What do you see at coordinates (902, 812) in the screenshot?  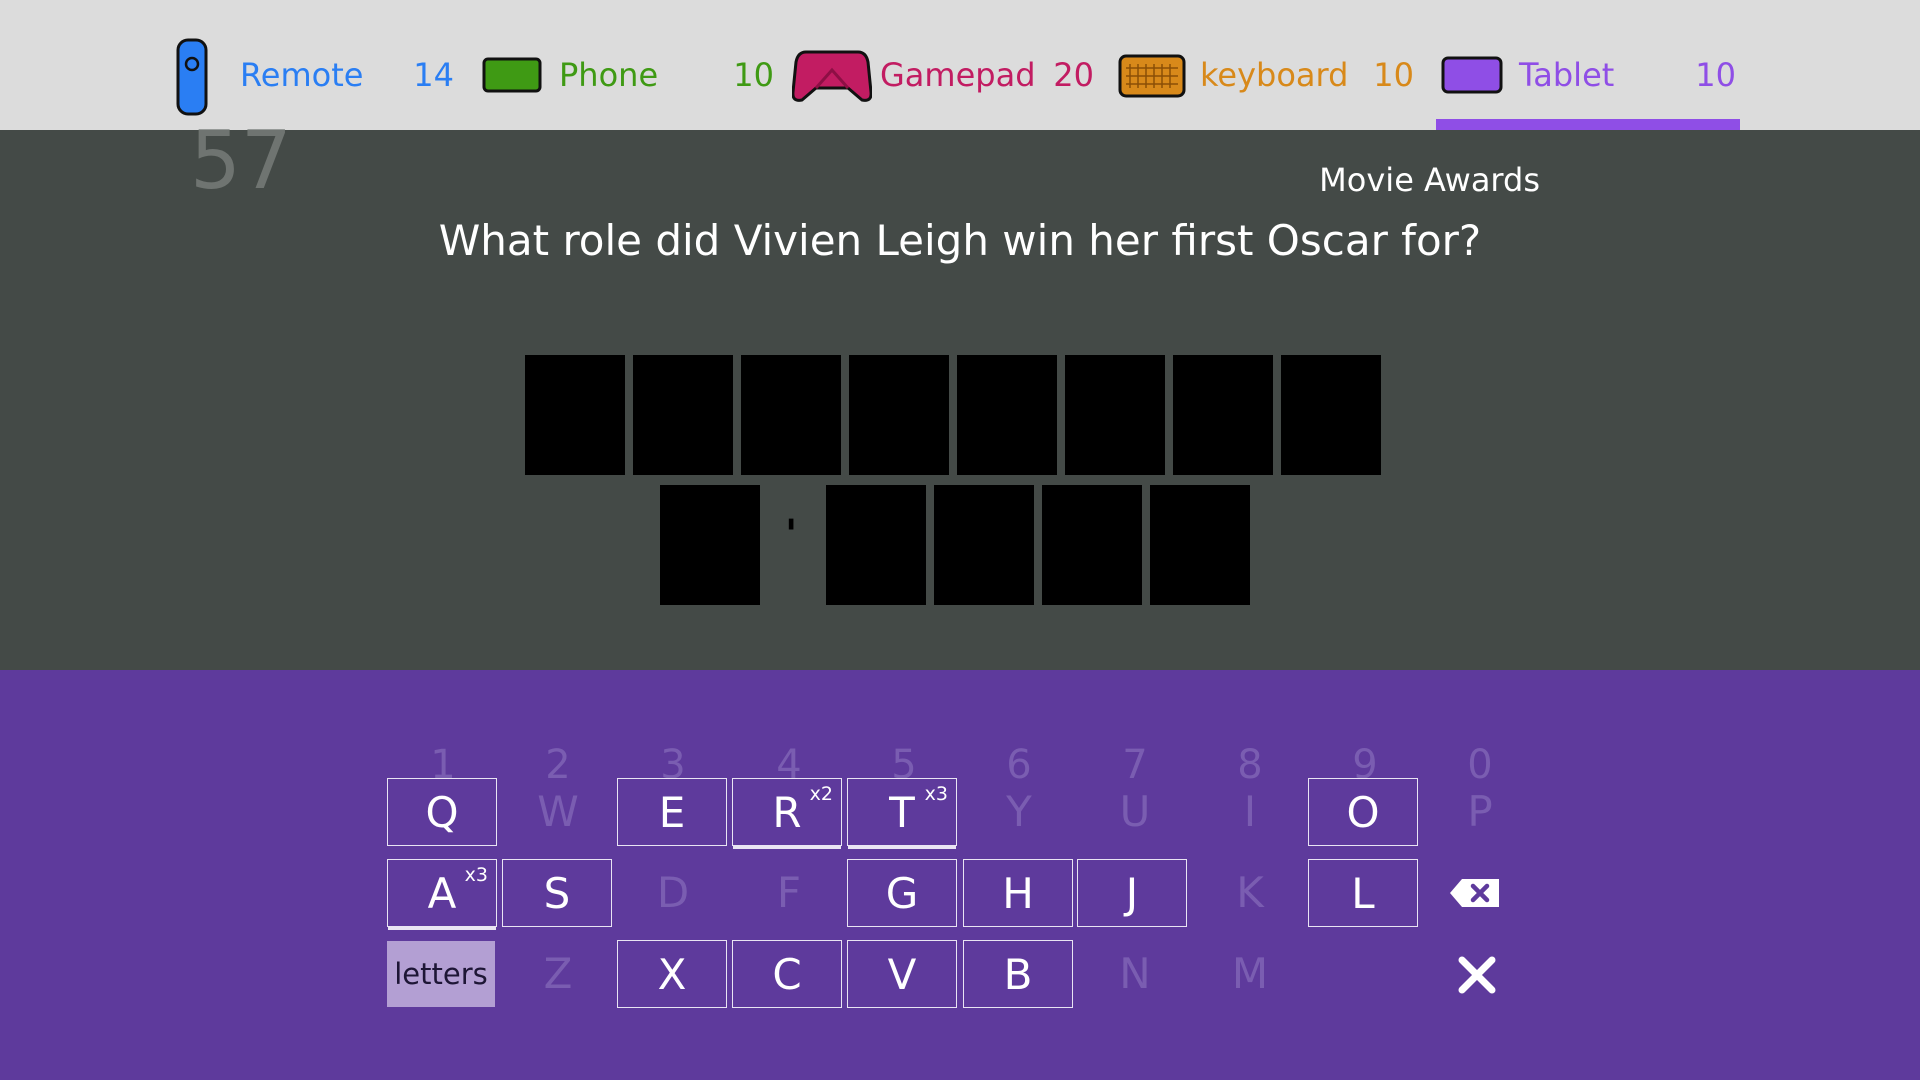 I see `key-t: Tx3` at bounding box center [902, 812].